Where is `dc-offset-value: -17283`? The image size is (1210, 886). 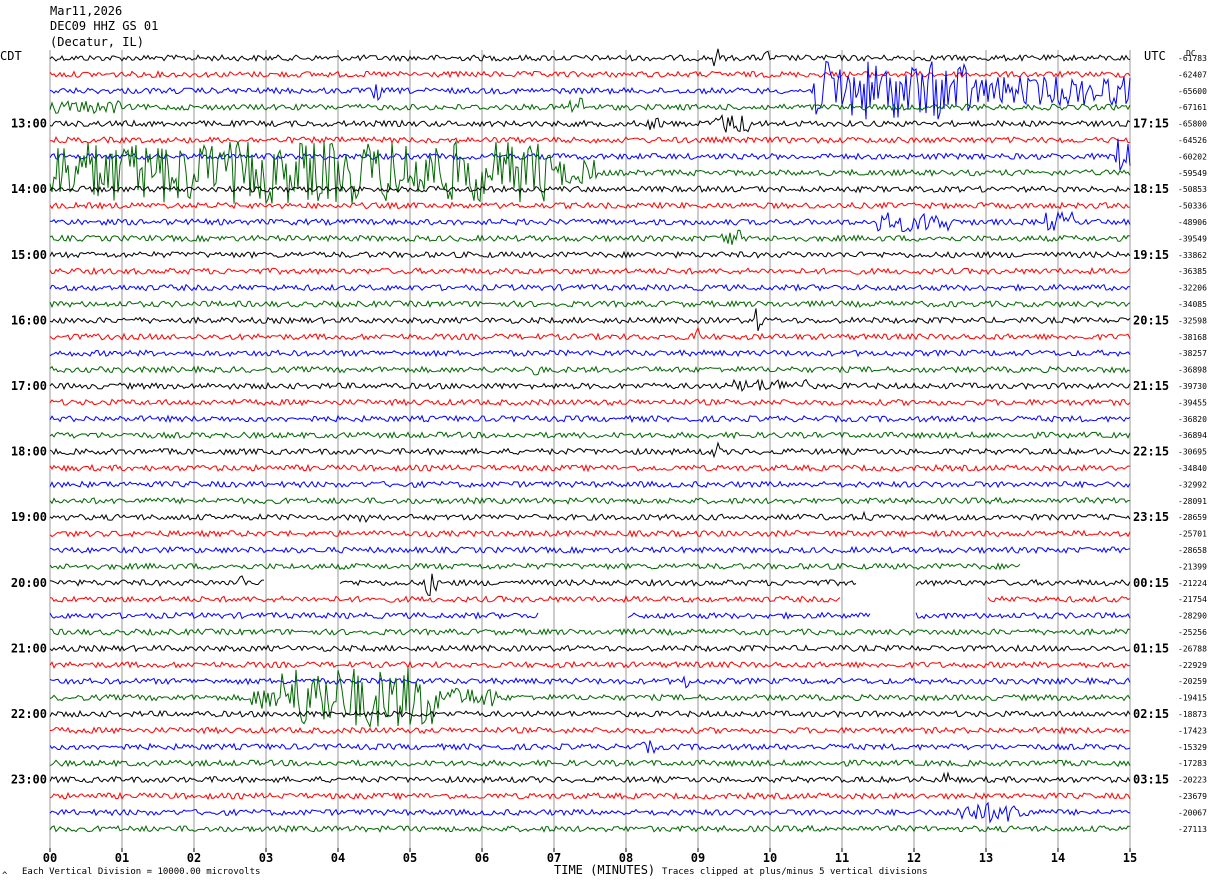
dc-offset-value: -17283 is located at coordinates (1192, 763).